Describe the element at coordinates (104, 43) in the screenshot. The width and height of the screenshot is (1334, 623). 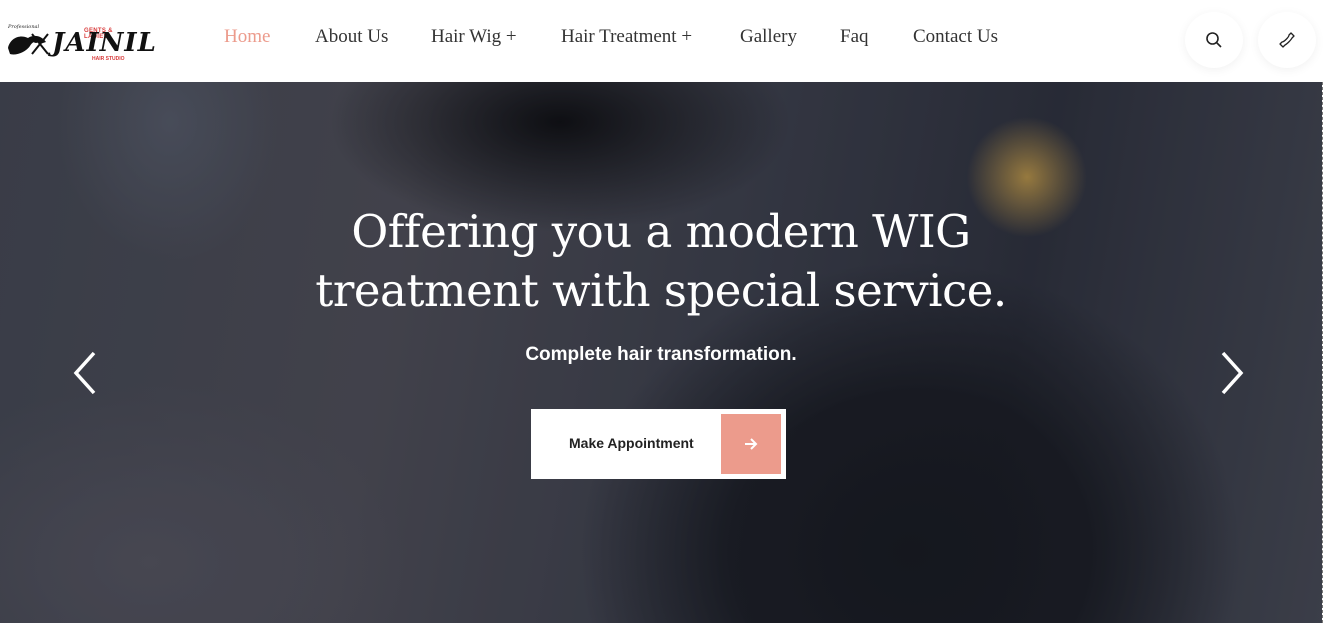
I see `brand-name: JAINIL` at that location.